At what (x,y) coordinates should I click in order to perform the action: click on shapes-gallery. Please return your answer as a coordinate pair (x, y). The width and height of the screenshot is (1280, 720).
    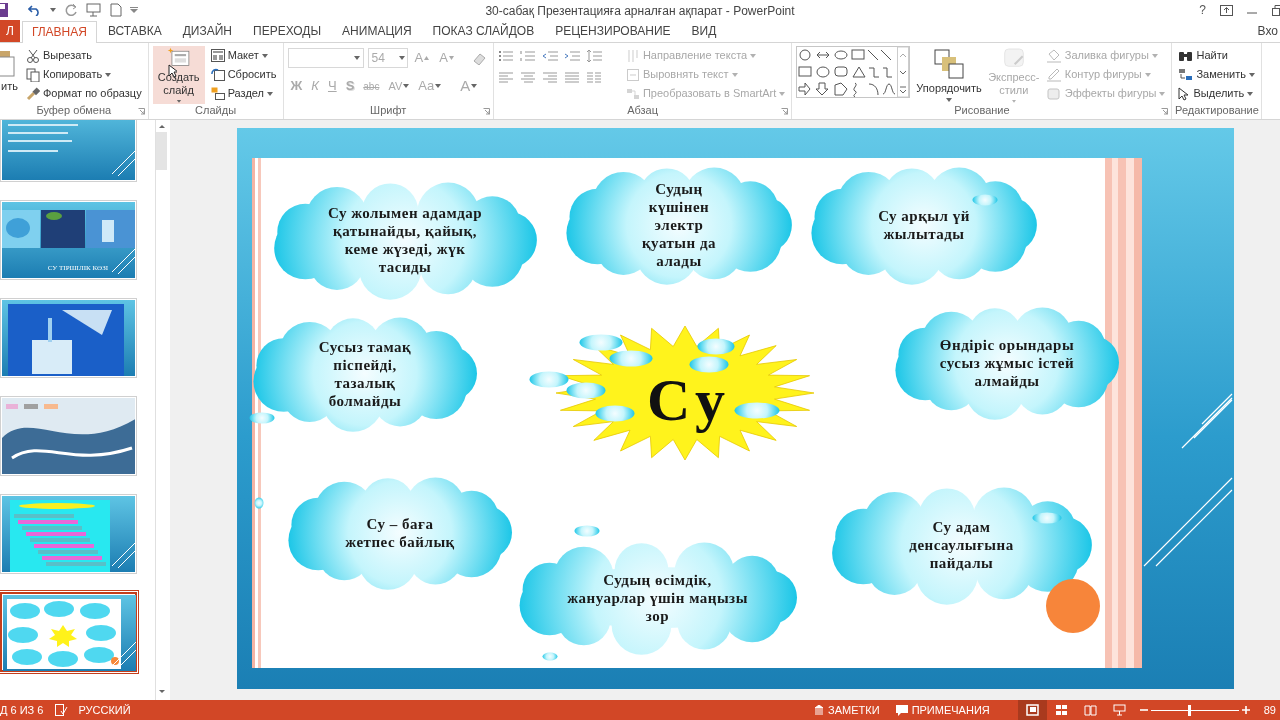
    Looking at the image, I should click on (853, 72).